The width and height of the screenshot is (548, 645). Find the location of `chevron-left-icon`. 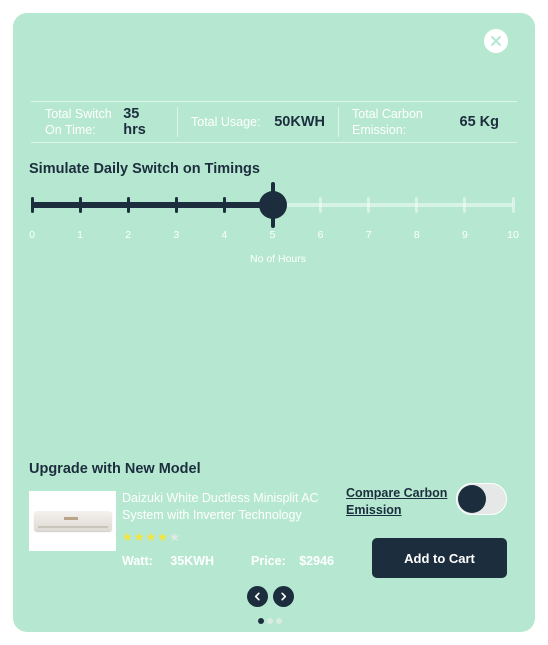

chevron-left-icon is located at coordinates (257, 596).